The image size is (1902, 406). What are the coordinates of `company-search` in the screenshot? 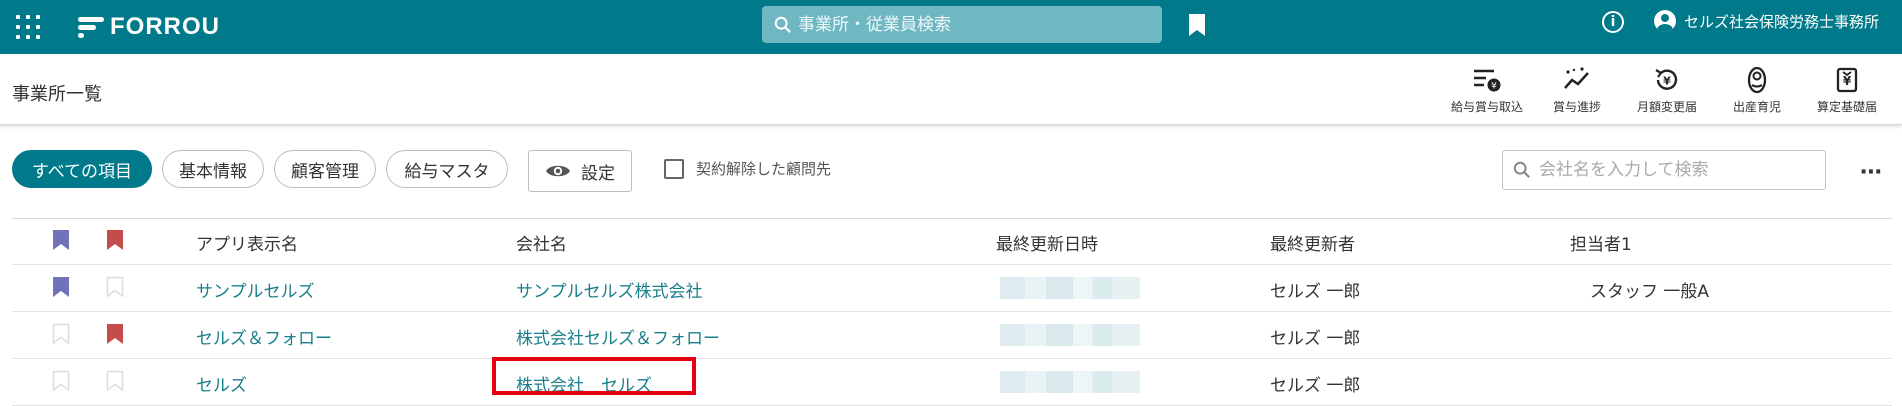 It's located at (1664, 170).